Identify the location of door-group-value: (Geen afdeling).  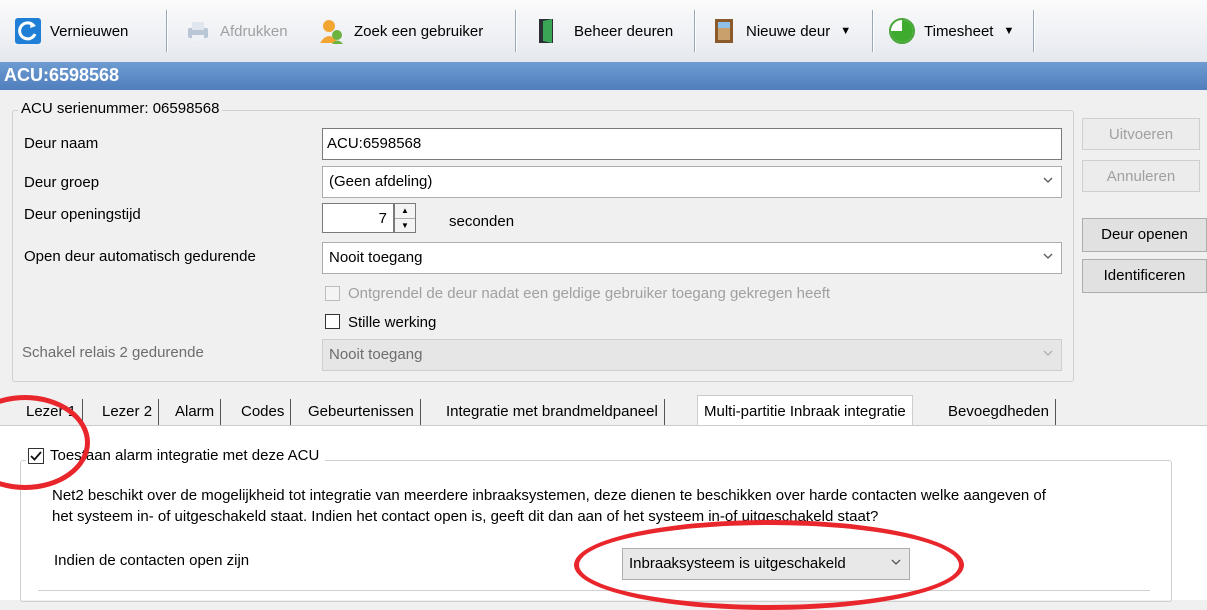
(381, 181).